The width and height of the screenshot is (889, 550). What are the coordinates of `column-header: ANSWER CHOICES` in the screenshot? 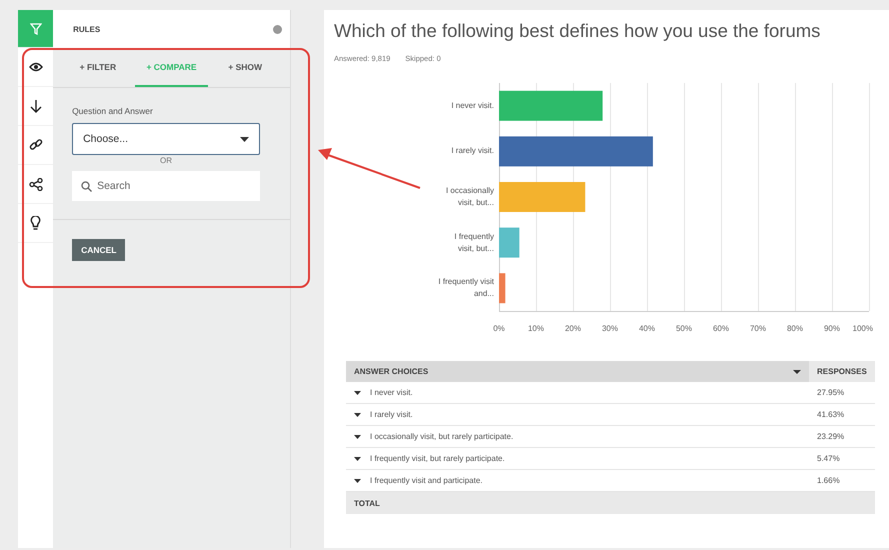 It's located at (577, 371).